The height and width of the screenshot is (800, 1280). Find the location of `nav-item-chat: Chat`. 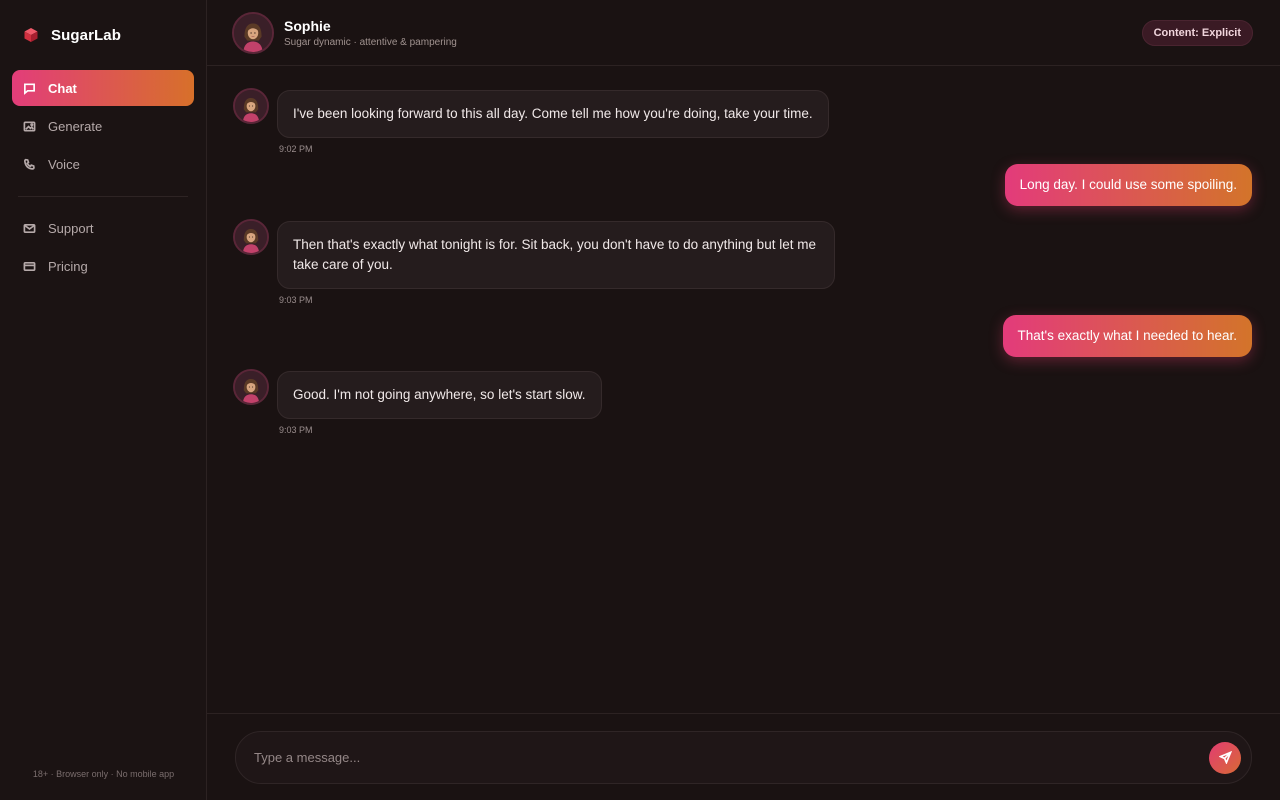

nav-item-chat: Chat is located at coordinates (103, 88).